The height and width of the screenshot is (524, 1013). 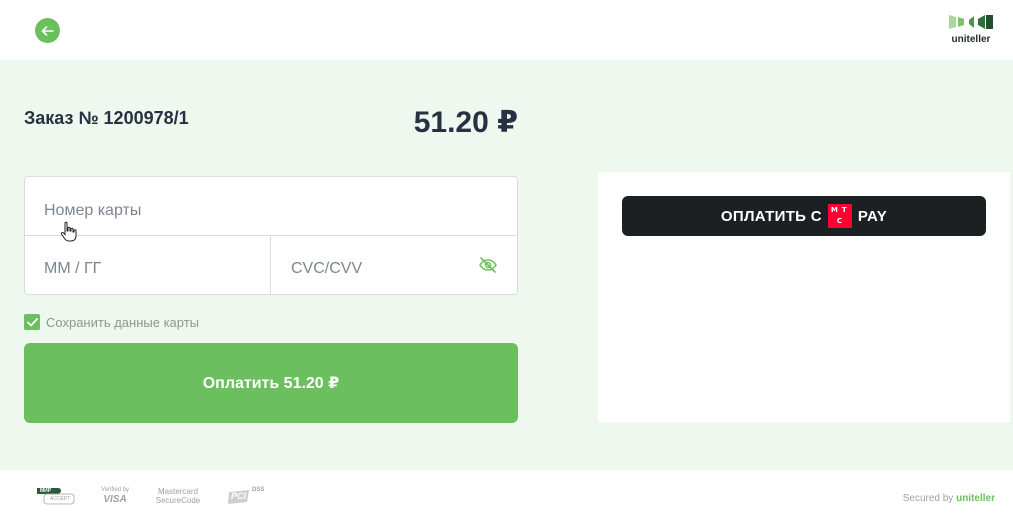 I want to click on mts-pay-suffix: PAY, so click(x=872, y=216).